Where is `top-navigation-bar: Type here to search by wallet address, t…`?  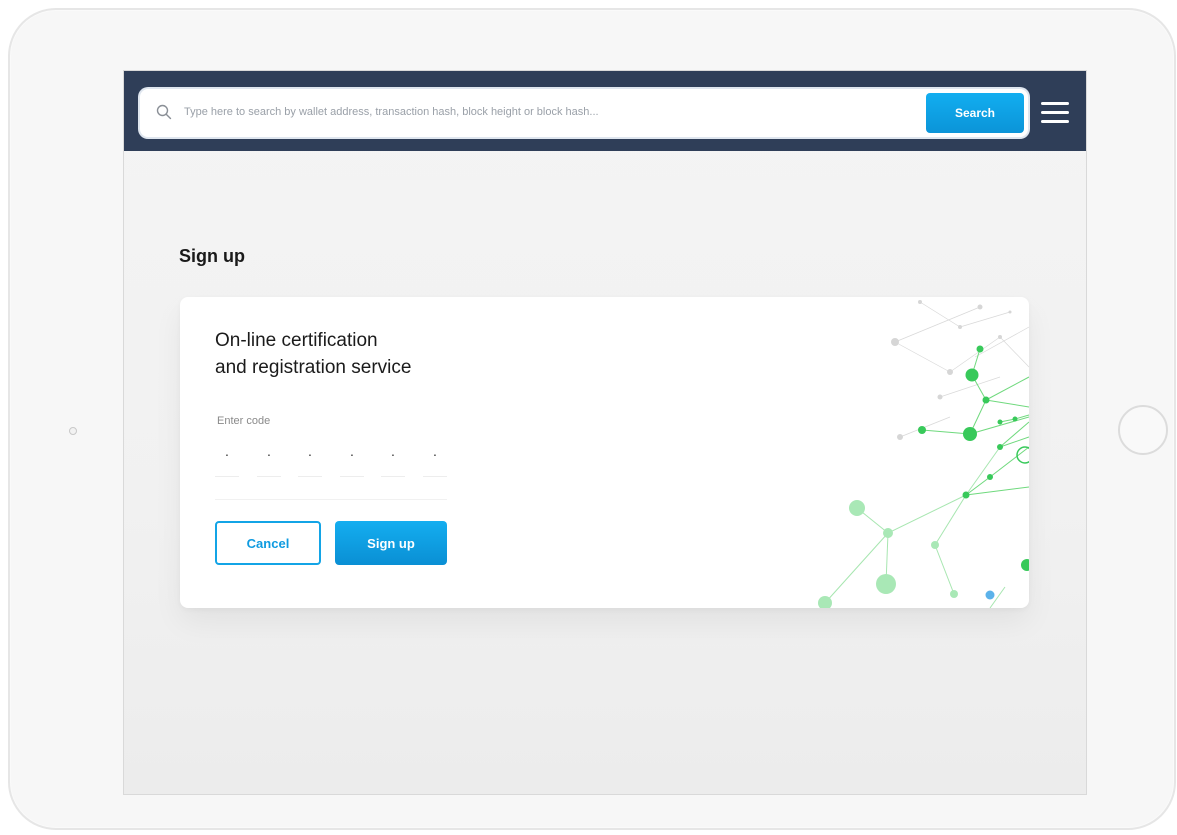 top-navigation-bar: Type here to search by wallet address, t… is located at coordinates (605, 111).